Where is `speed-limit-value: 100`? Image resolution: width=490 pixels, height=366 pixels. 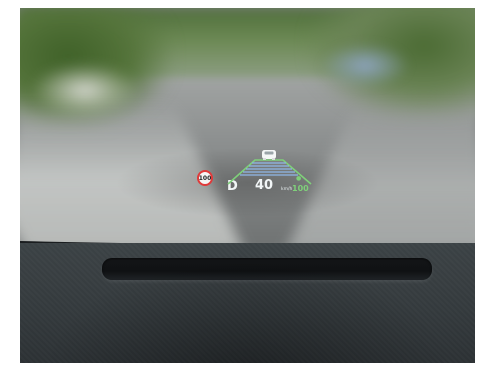 speed-limit-value: 100 is located at coordinates (205, 178).